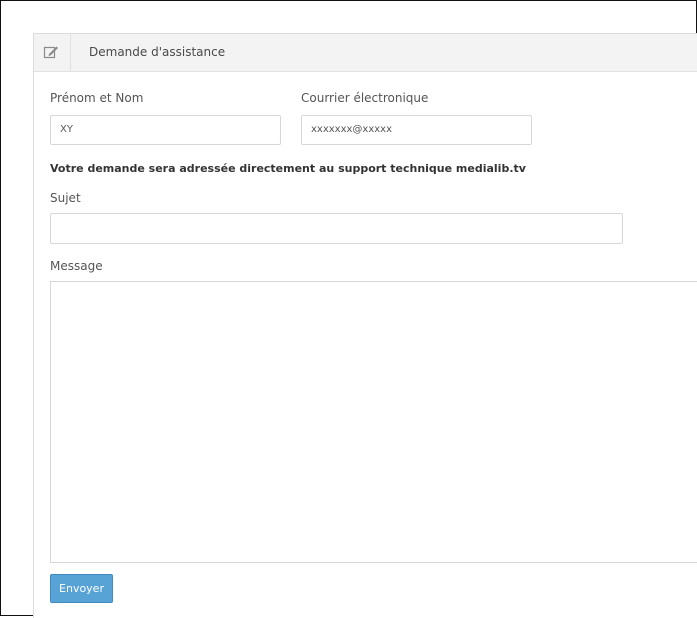 Image resolution: width=697 pixels, height=618 pixels. What do you see at coordinates (65, 198) in the screenshot?
I see `subject-label: Sujet` at bounding box center [65, 198].